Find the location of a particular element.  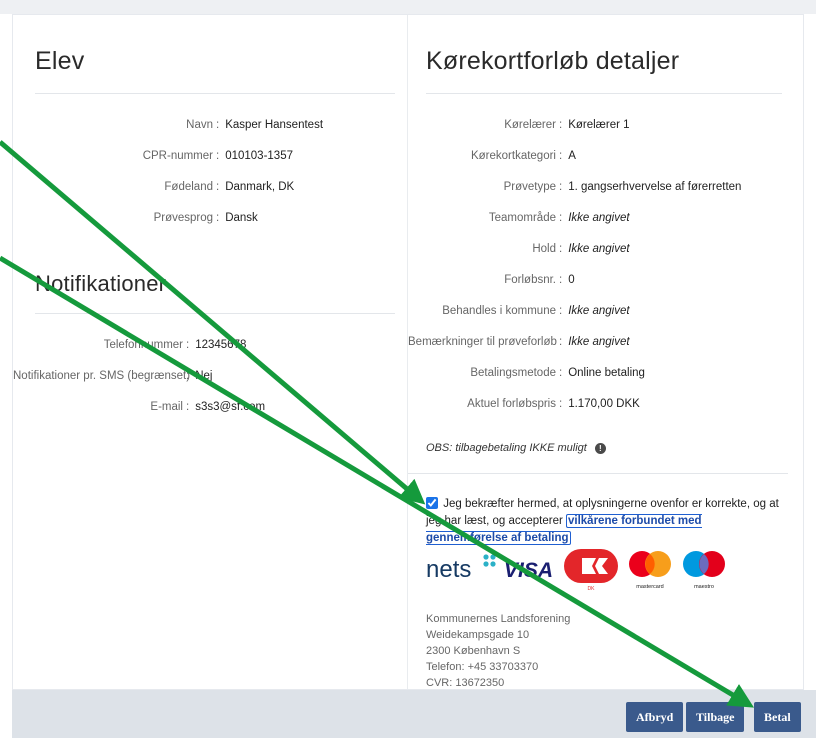

field-label: Teamområde is located at coordinates (522, 218).